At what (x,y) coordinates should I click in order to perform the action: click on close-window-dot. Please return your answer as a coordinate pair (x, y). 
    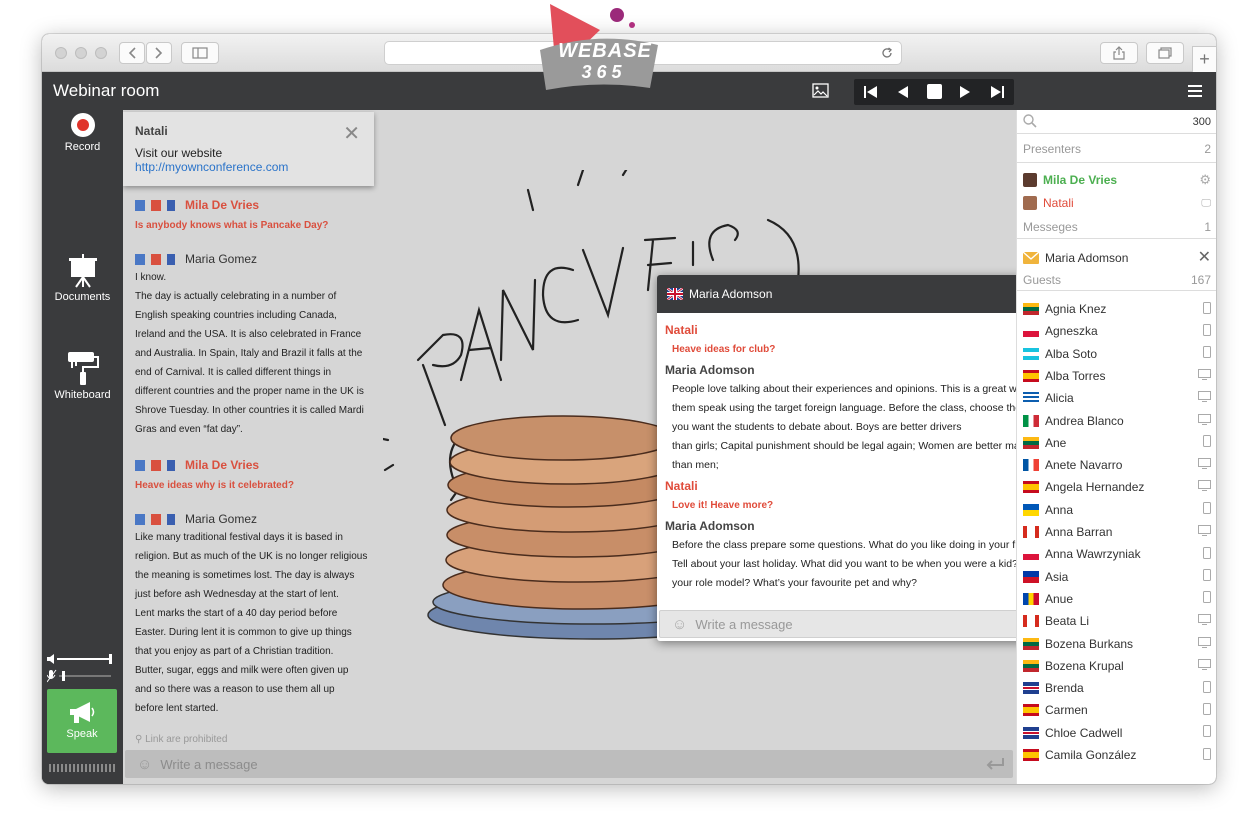
    Looking at the image, I should click on (61, 53).